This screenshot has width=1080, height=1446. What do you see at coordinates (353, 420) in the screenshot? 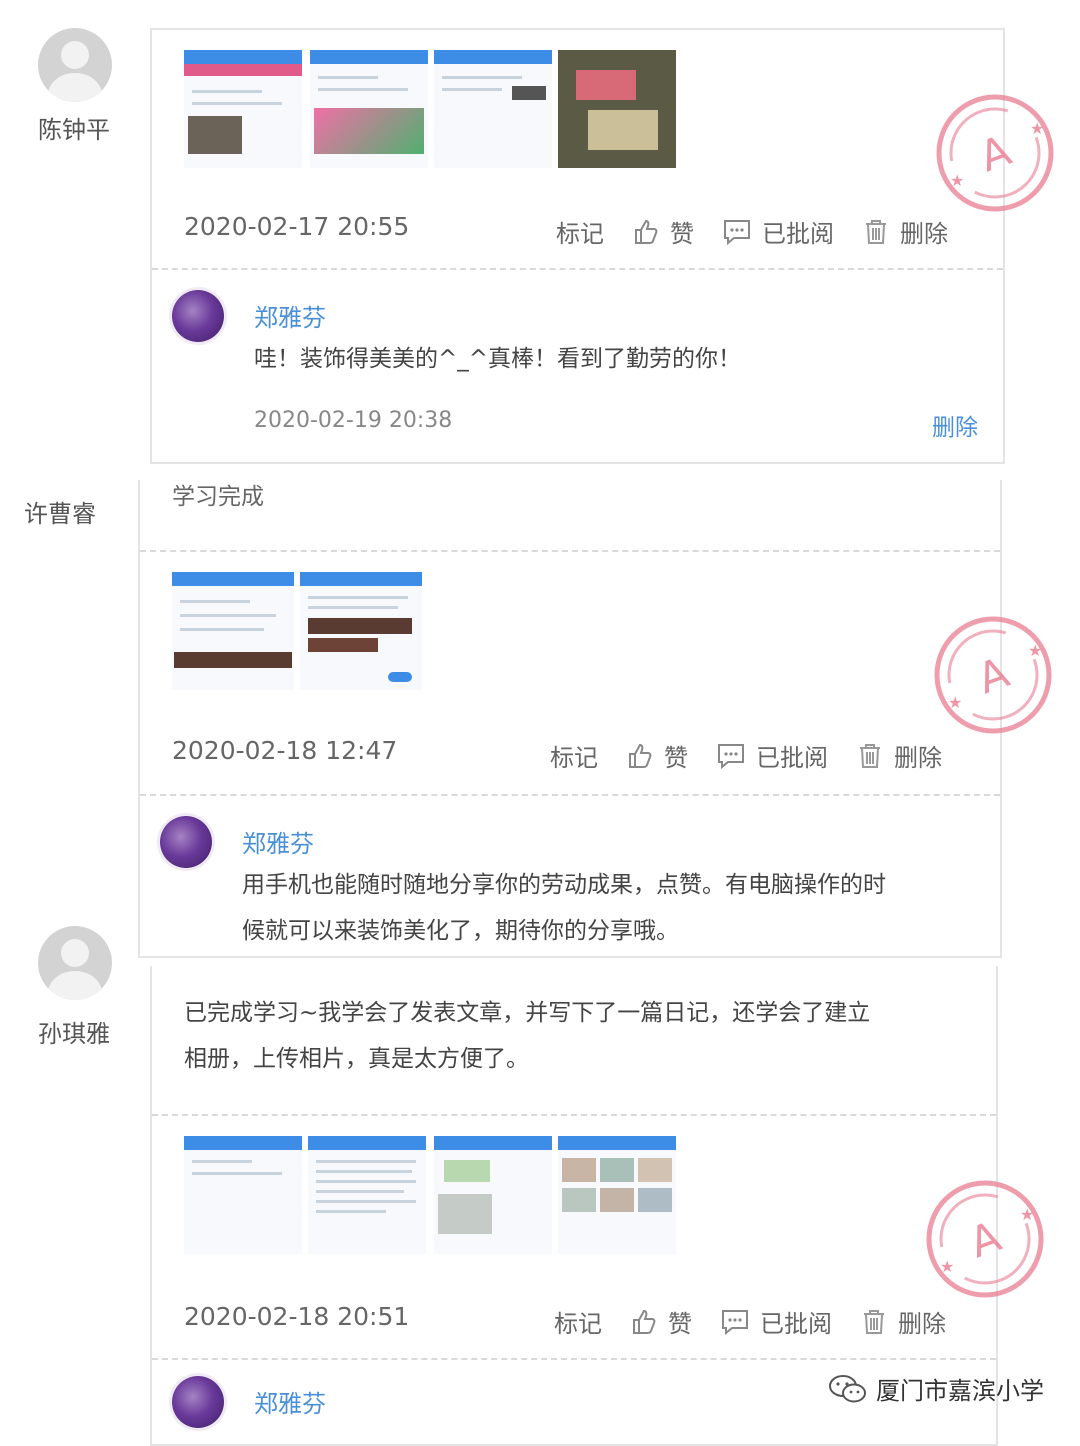
I see `comment-timestamp: 2020-02-19 20:38` at bounding box center [353, 420].